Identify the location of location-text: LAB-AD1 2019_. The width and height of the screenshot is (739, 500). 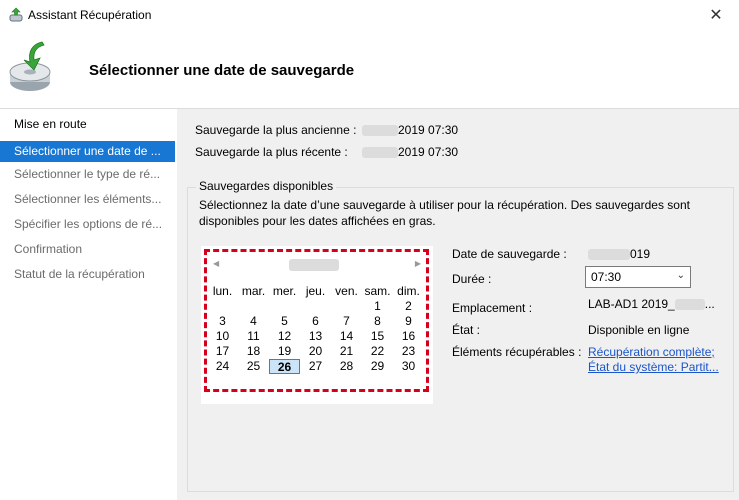
(631, 304).